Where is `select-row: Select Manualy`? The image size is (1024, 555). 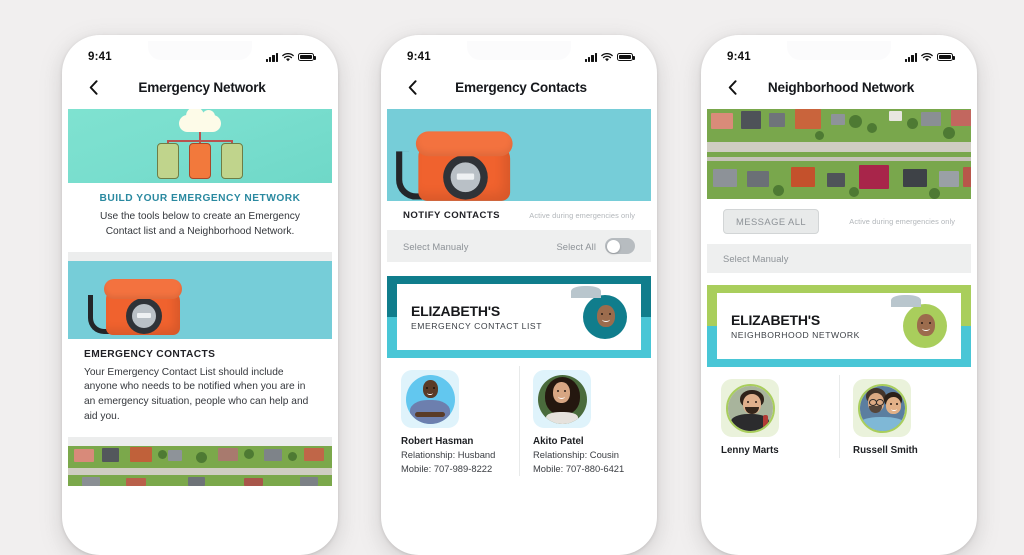
select-row: Select Manualy is located at coordinates (839, 258).